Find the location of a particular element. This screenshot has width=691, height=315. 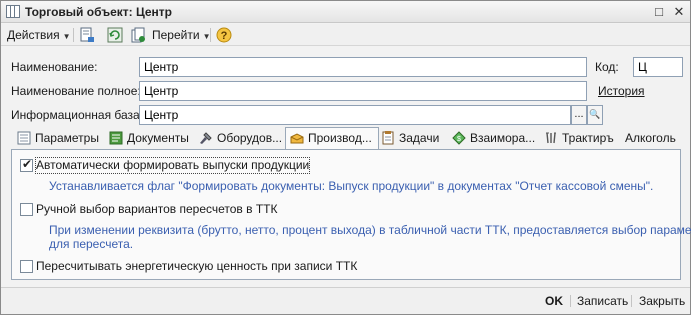

copy-document-icon is located at coordinates (138, 35).